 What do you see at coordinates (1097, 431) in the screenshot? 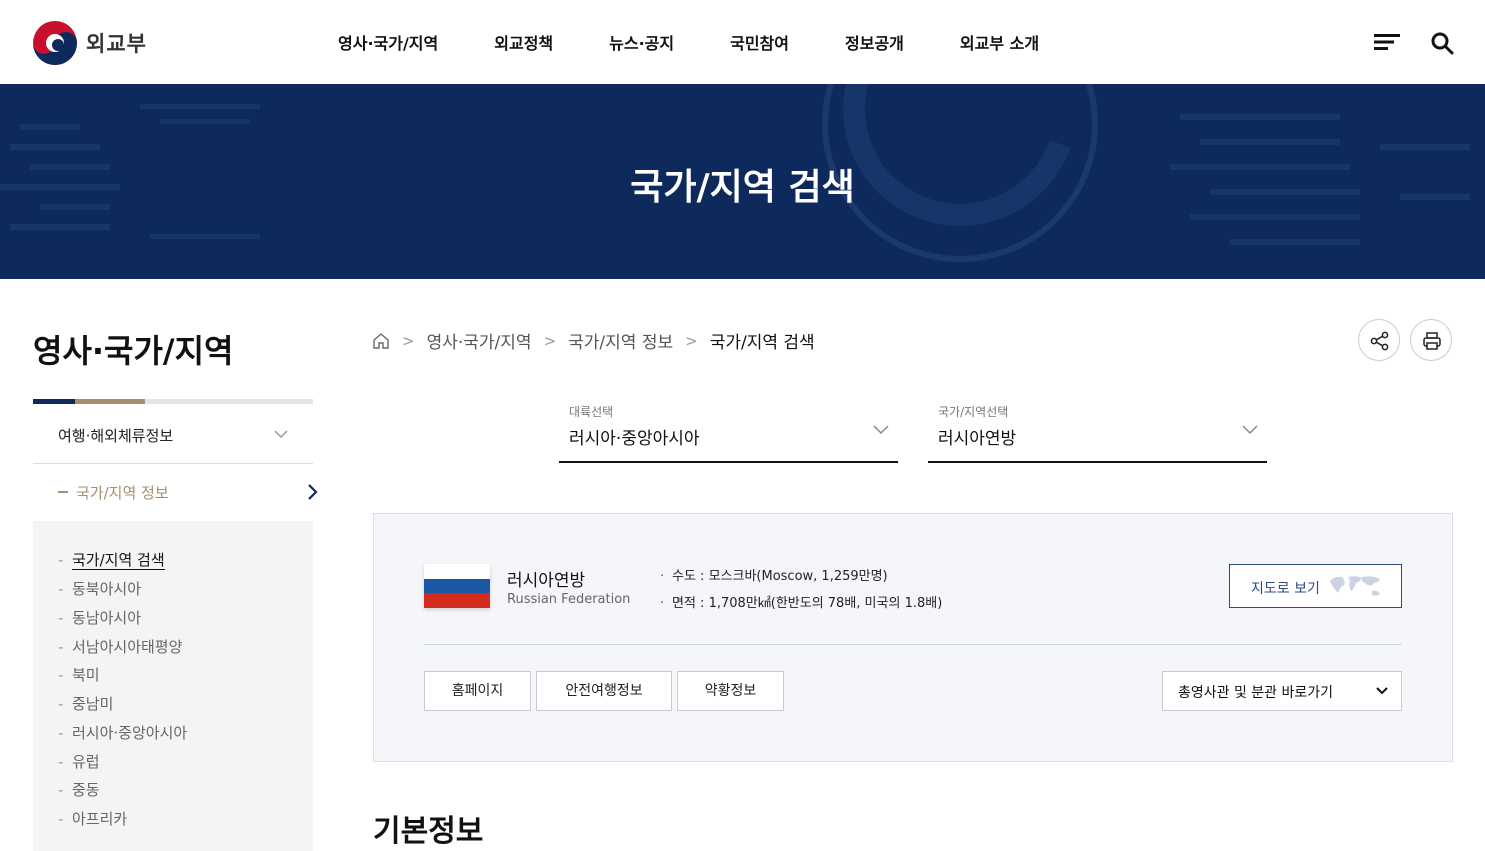
I see `country-select: 국가/지역선택 러시아연방` at bounding box center [1097, 431].